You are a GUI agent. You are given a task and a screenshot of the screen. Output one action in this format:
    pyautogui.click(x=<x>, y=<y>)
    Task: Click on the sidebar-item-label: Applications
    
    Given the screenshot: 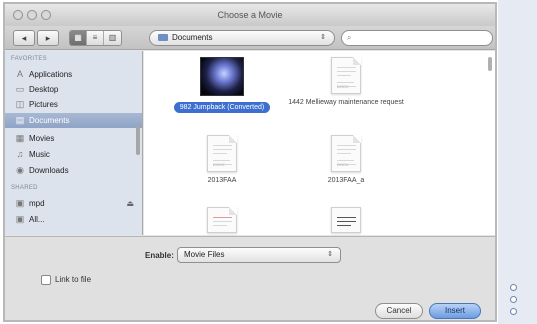 What is the action you would take?
    pyautogui.click(x=51, y=74)
    